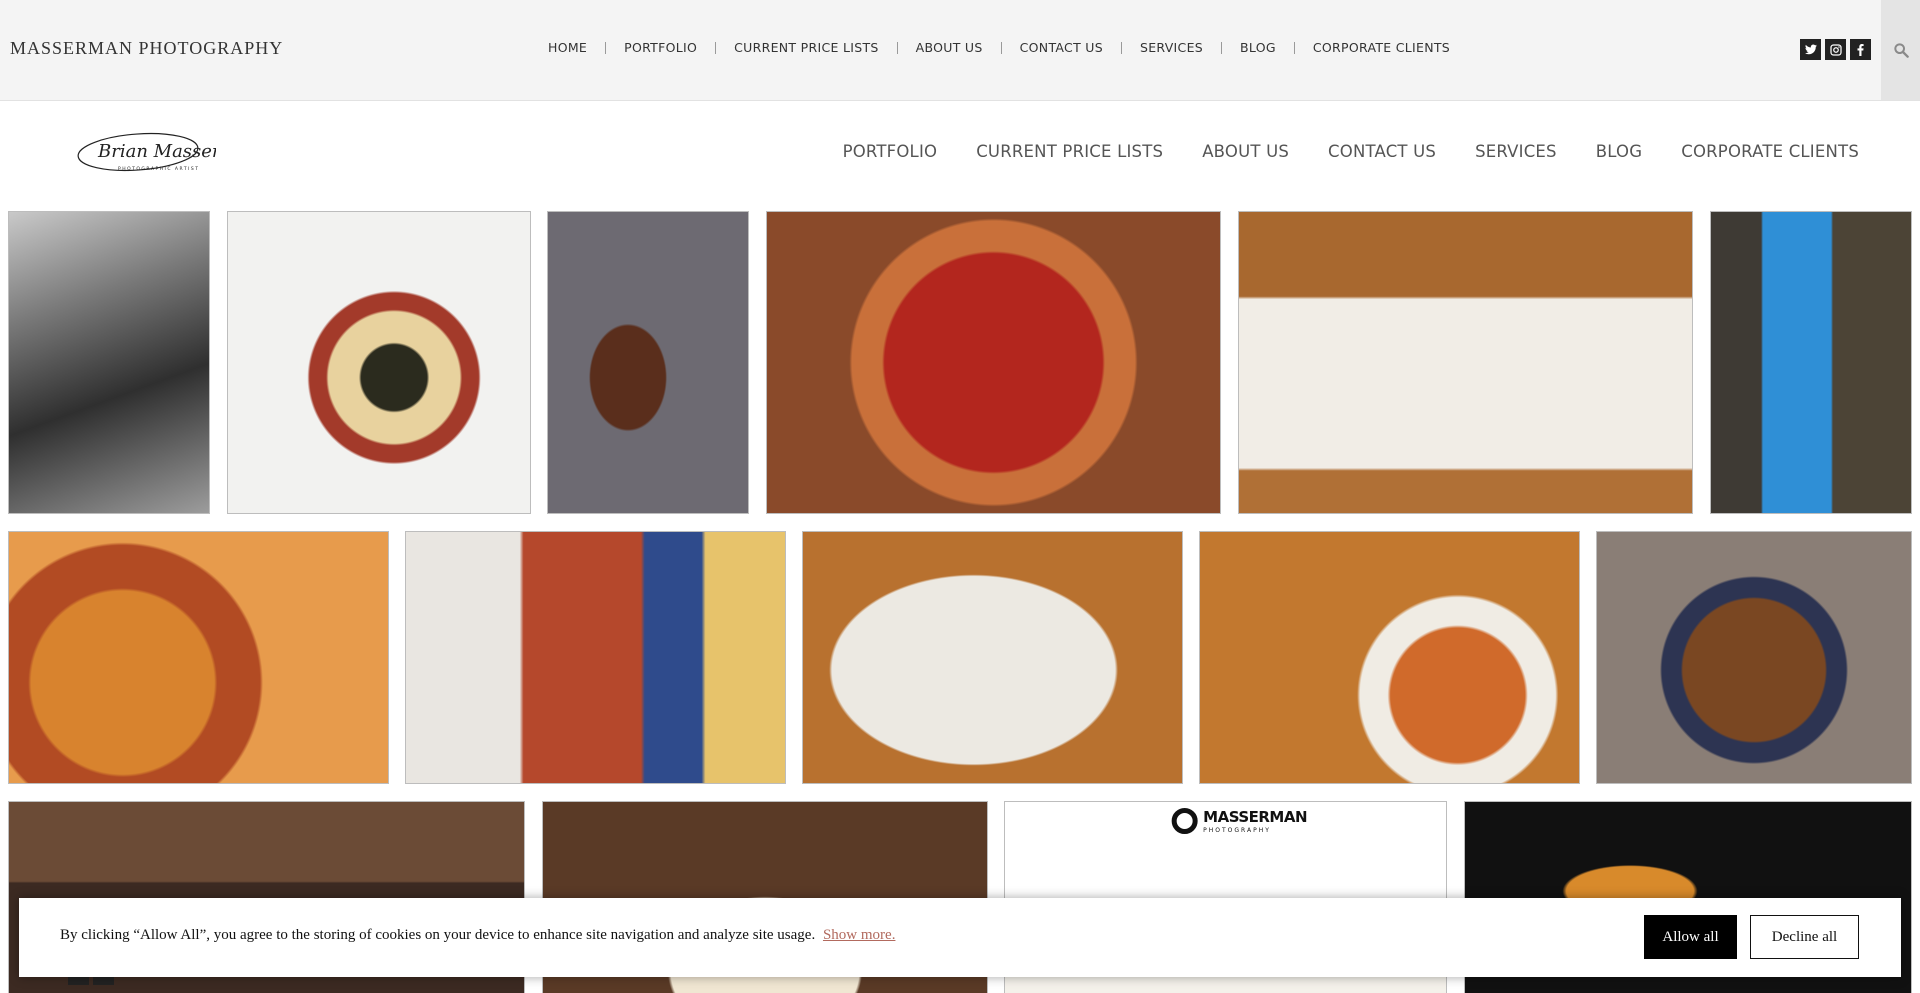 The image size is (1920, 993). Describe the element at coordinates (198, 657) in the screenshot. I see `photo-two-pizzas-salad` at that location.